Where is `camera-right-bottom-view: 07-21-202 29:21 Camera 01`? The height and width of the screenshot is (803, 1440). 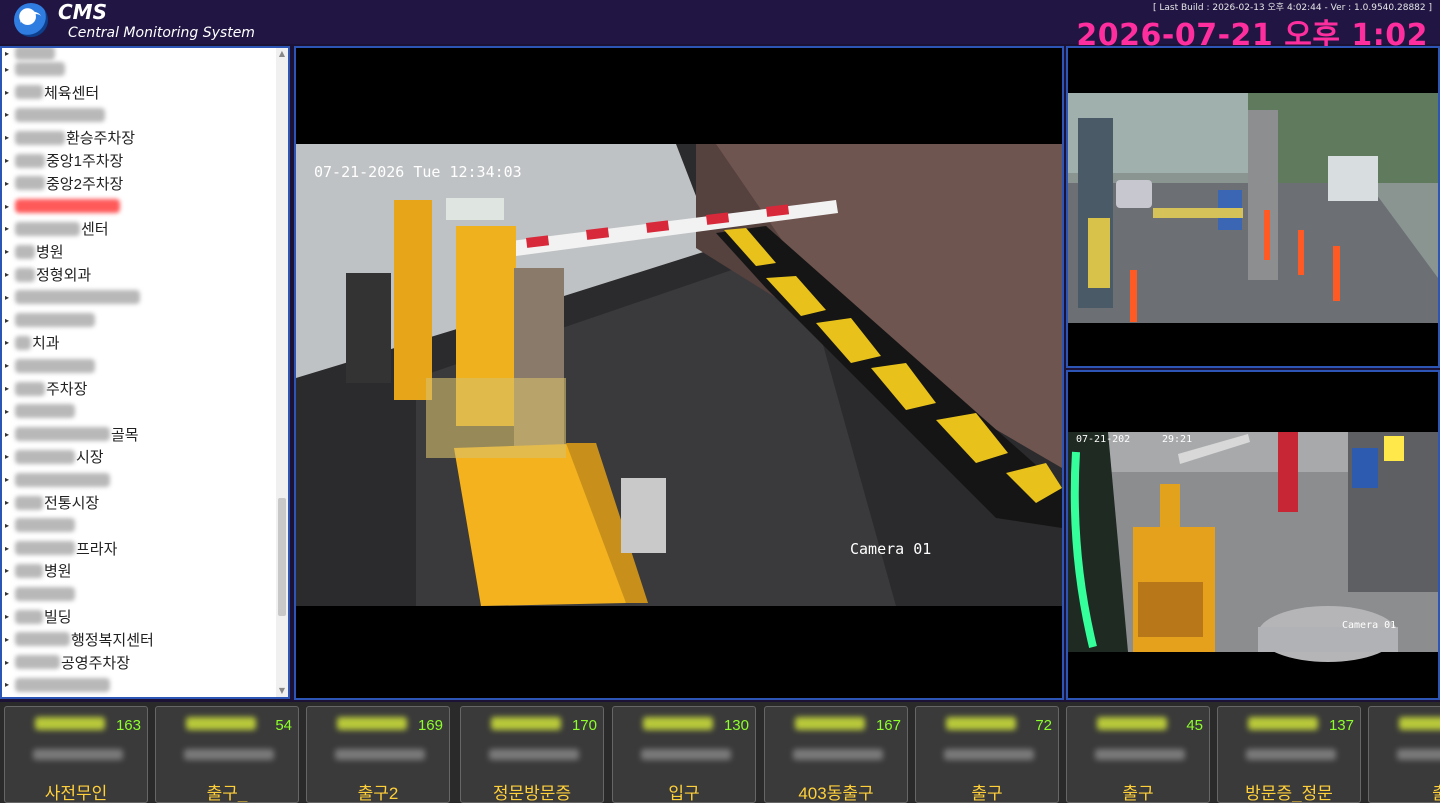
camera-right-bottom-view: 07-21-202 29:21 Camera 01 is located at coordinates (1253, 535).